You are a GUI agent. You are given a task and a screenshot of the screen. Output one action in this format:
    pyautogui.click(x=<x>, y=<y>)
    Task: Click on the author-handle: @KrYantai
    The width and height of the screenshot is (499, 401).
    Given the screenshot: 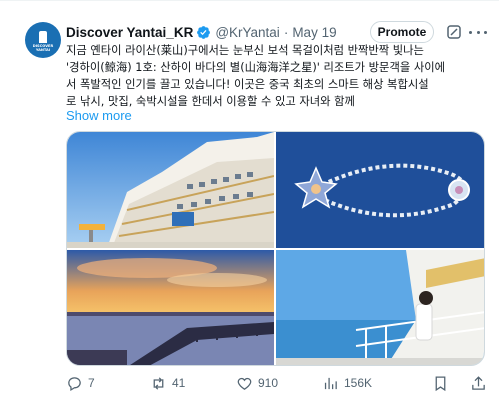 What is the action you would take?
    pyautogui.click(x=247, y=32)
    